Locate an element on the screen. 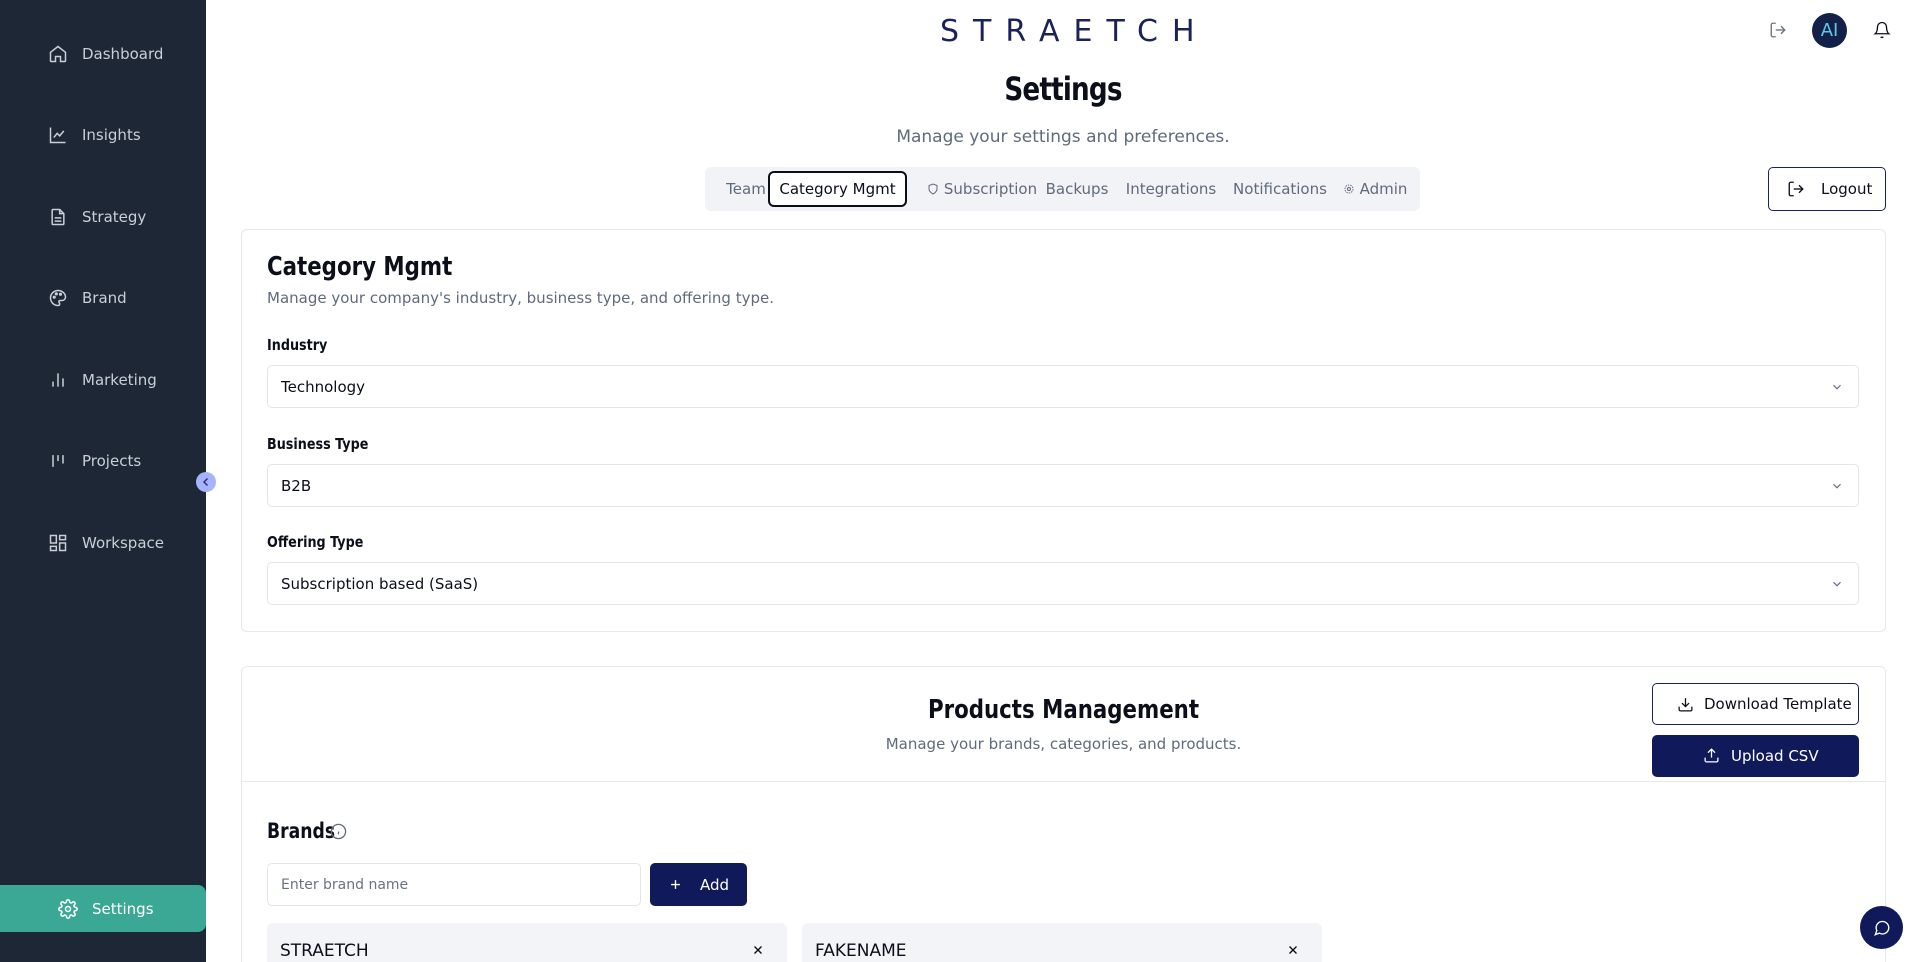  brand-name: STRAETCH is located at coordinates (324, 951).